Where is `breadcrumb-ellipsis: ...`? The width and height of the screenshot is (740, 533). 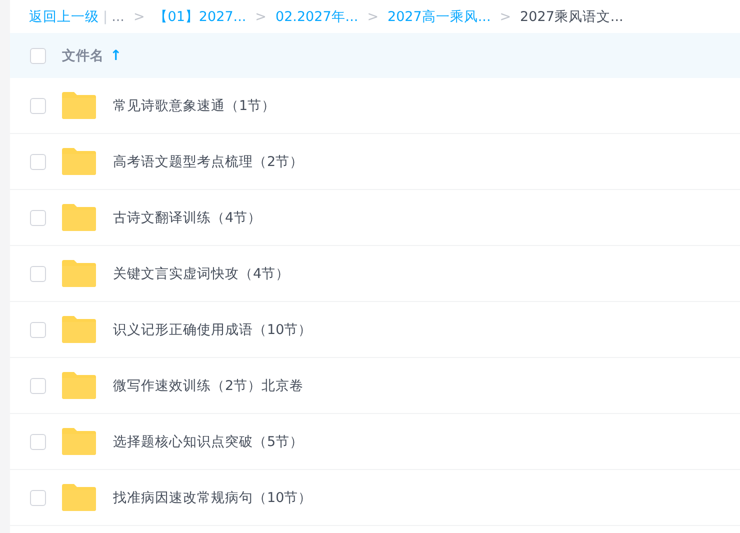 breadcrumb-ellipsis: ... is located at coordinates (118, 16).